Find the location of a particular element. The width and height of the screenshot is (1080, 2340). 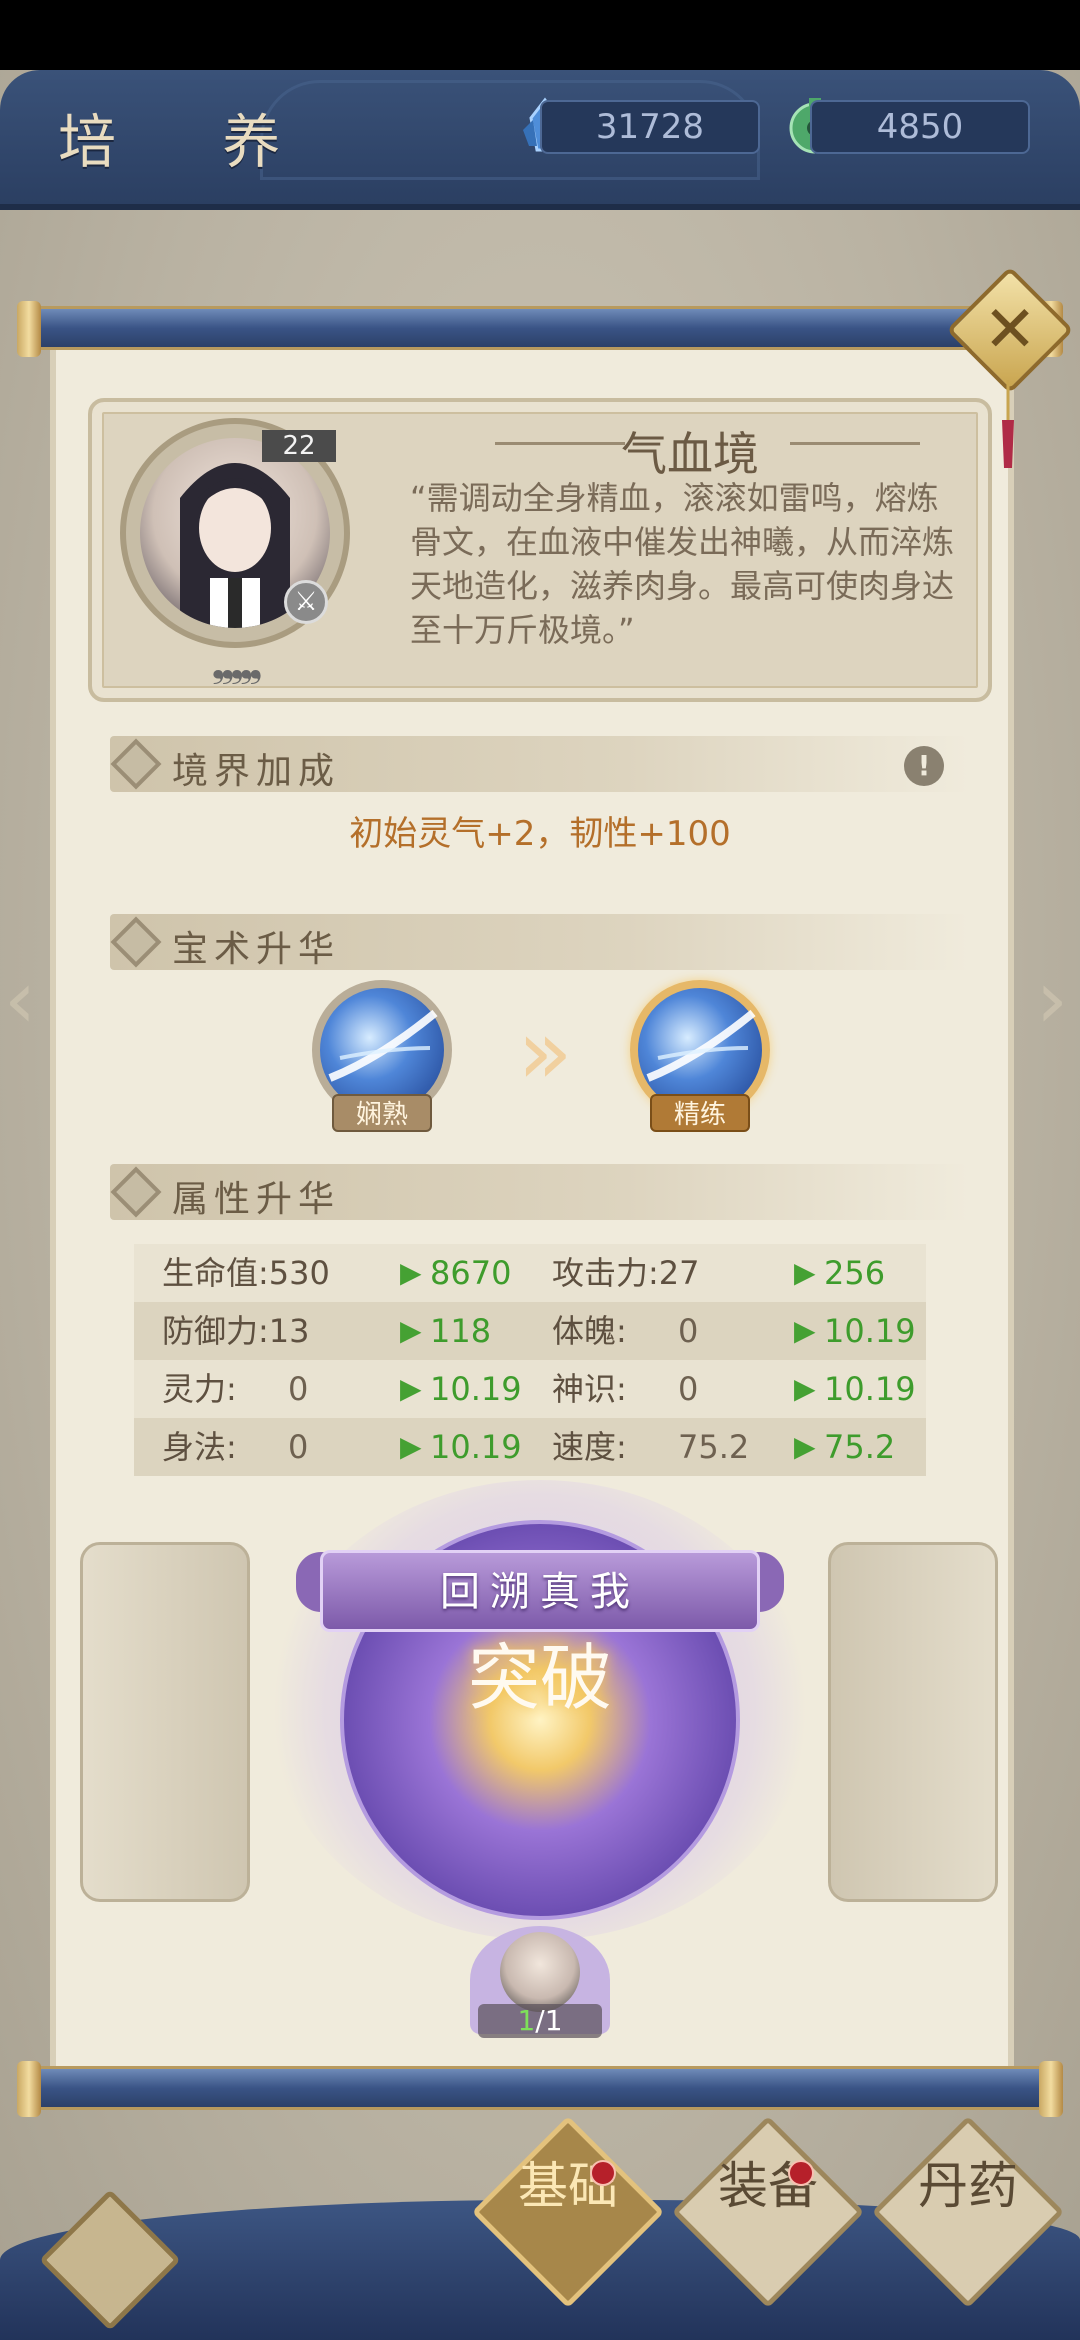

section-label: 境界加成 is located at coordinates (256, 771).